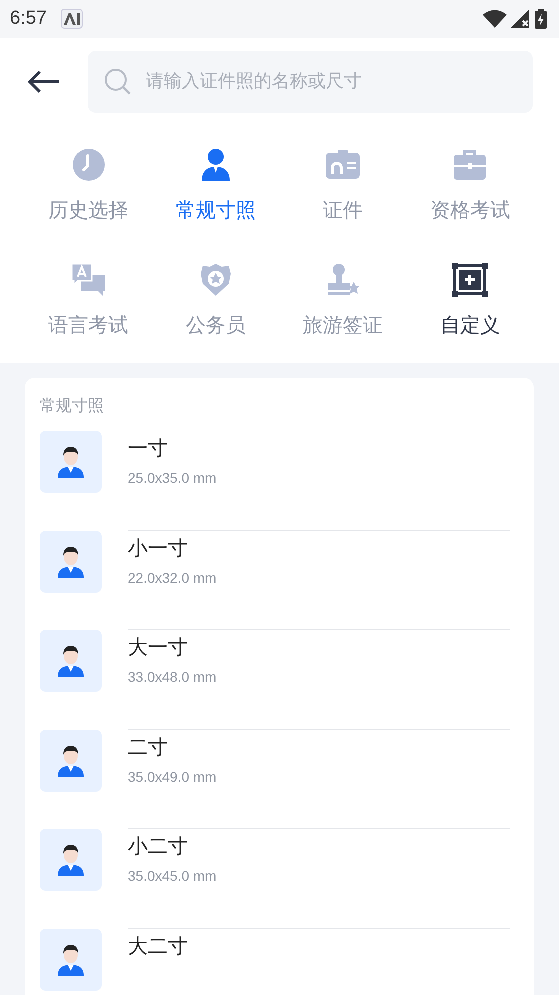 This screenshot has height=995, width=559. Describe the element at coordinates (71, 19) in the screenshot. I see `app-icon` at that location.